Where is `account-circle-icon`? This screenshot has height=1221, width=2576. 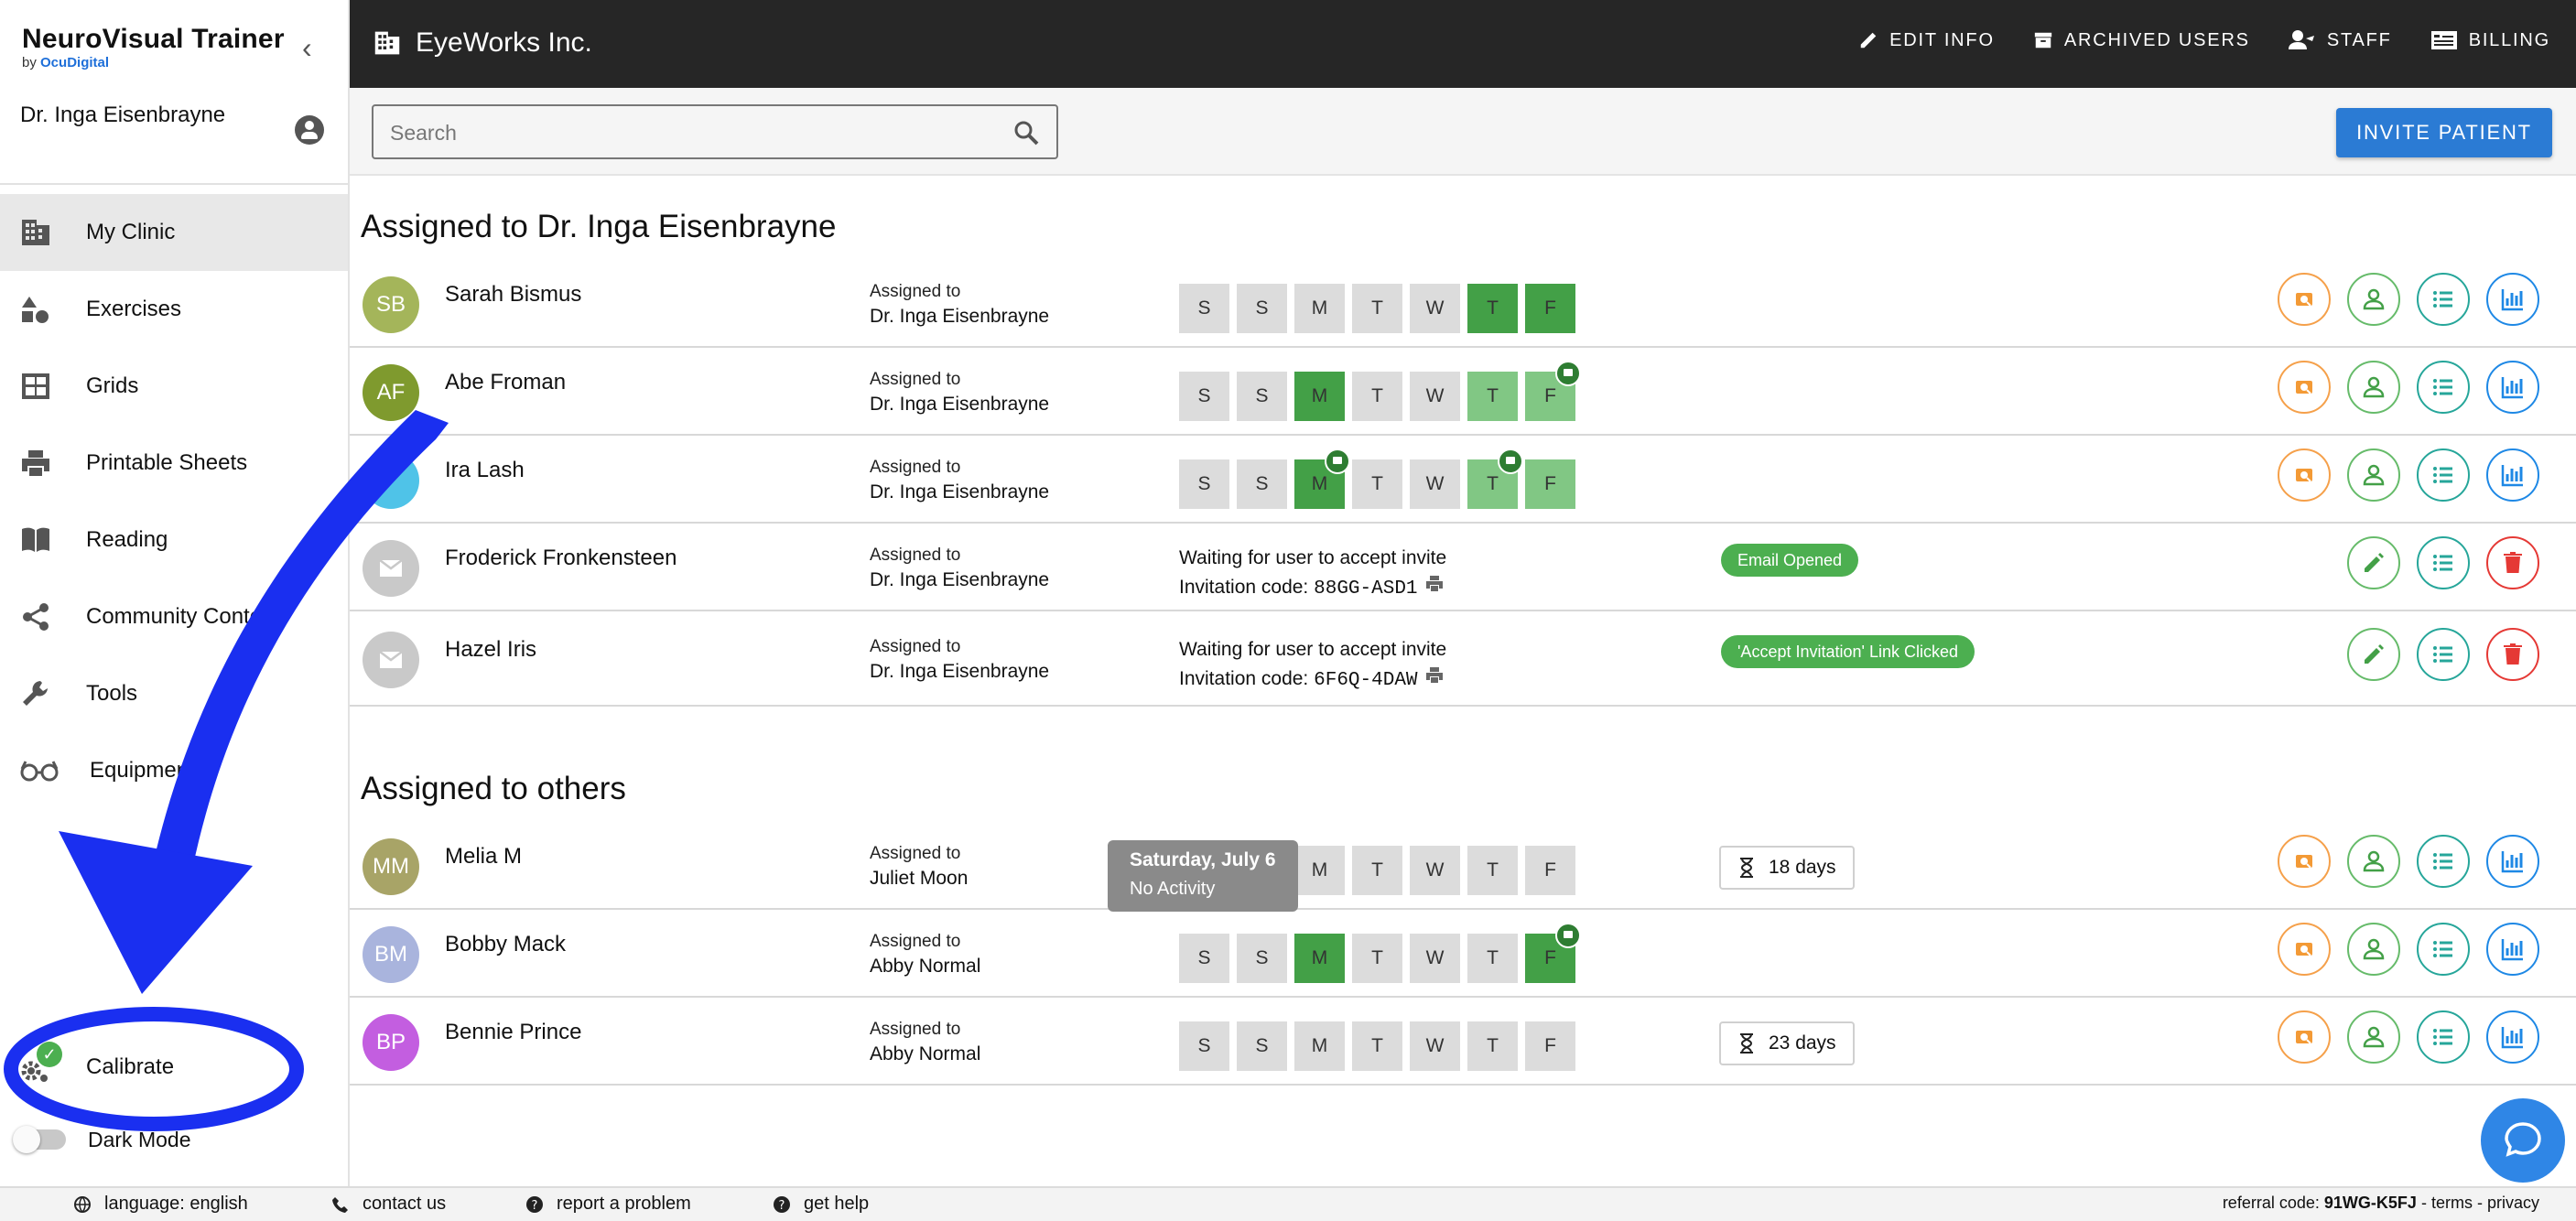 account-circle-icon is located at coordinates (310, 130).